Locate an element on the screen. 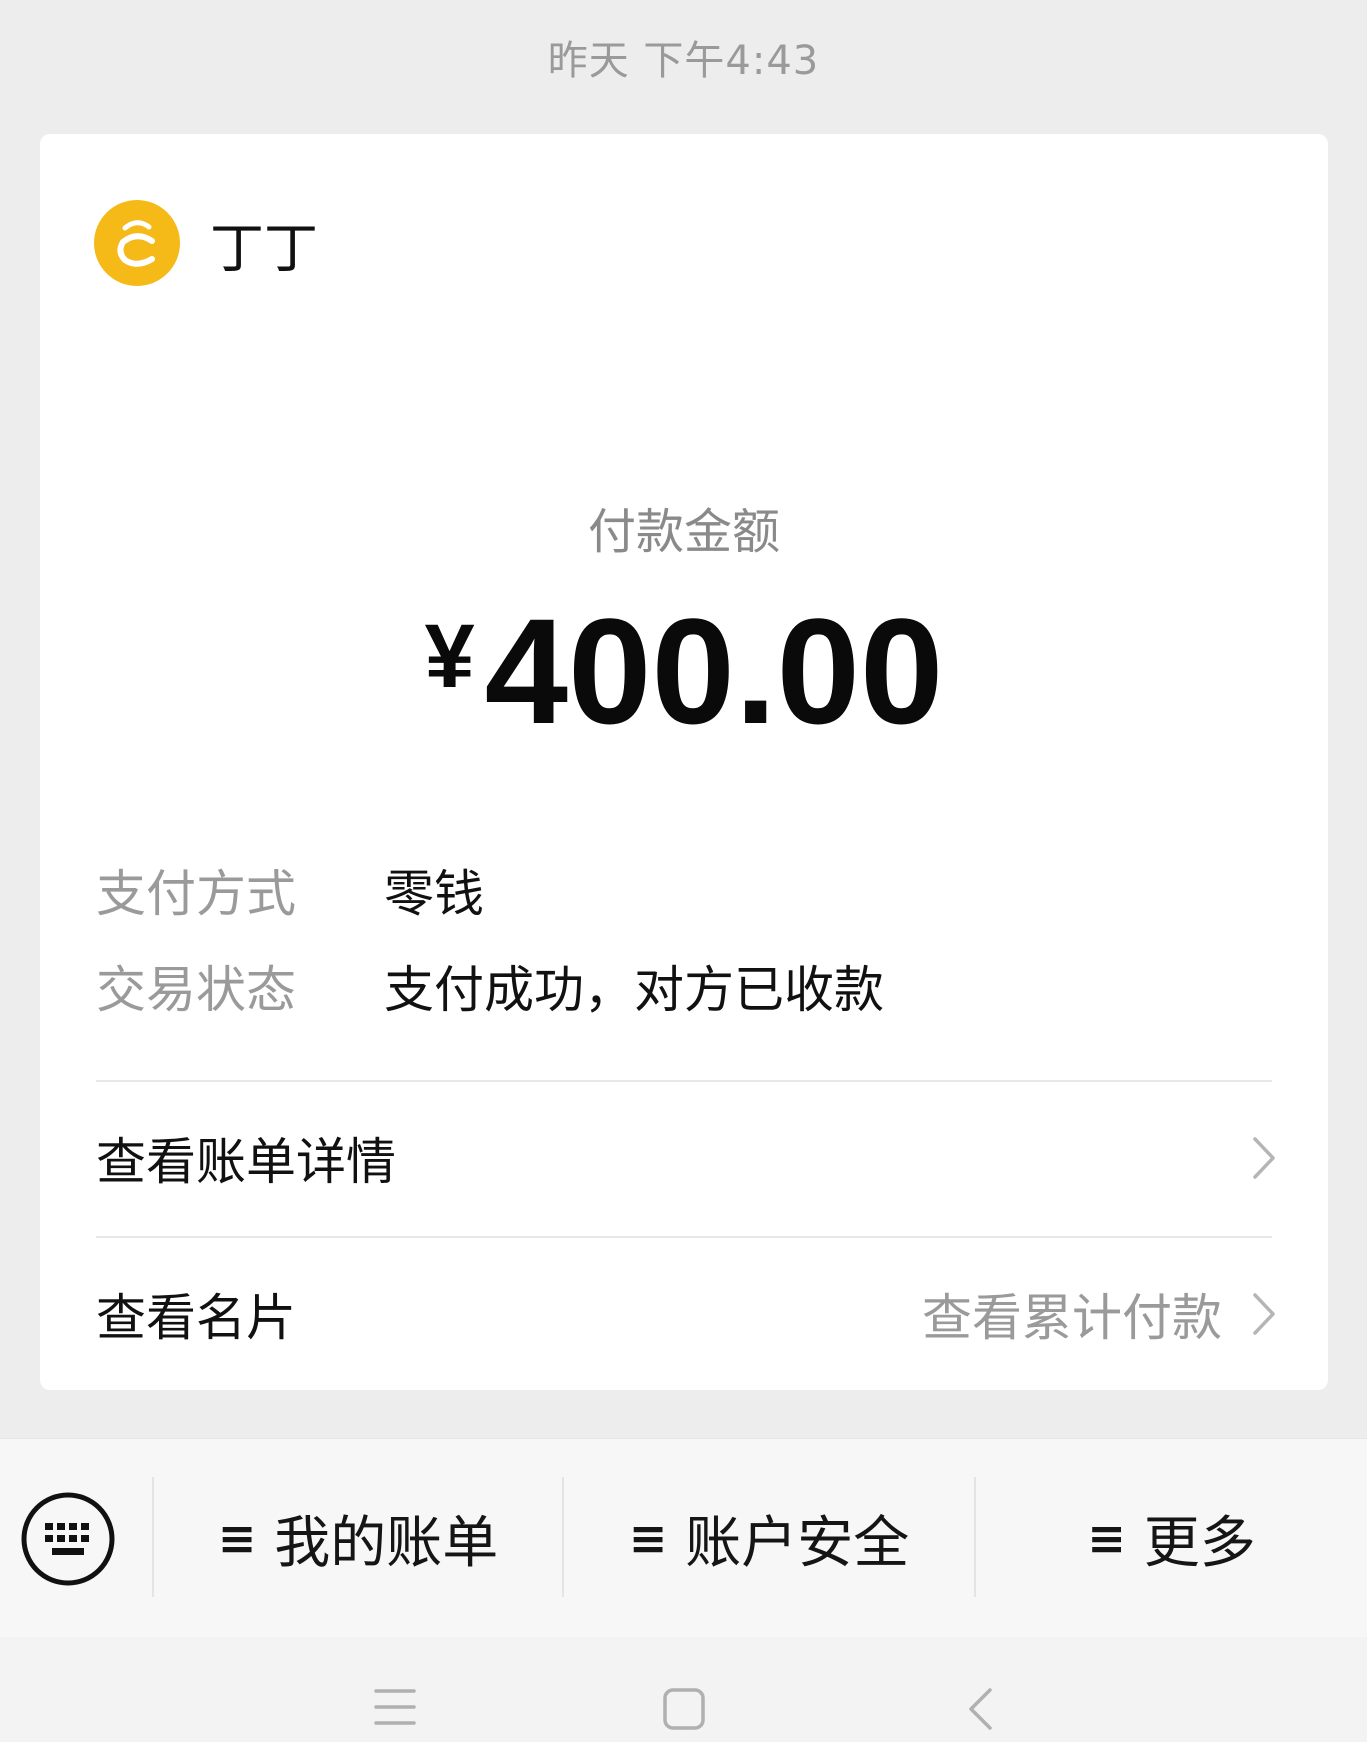  system-navigation-bar is located at coordinates (683, 1689).